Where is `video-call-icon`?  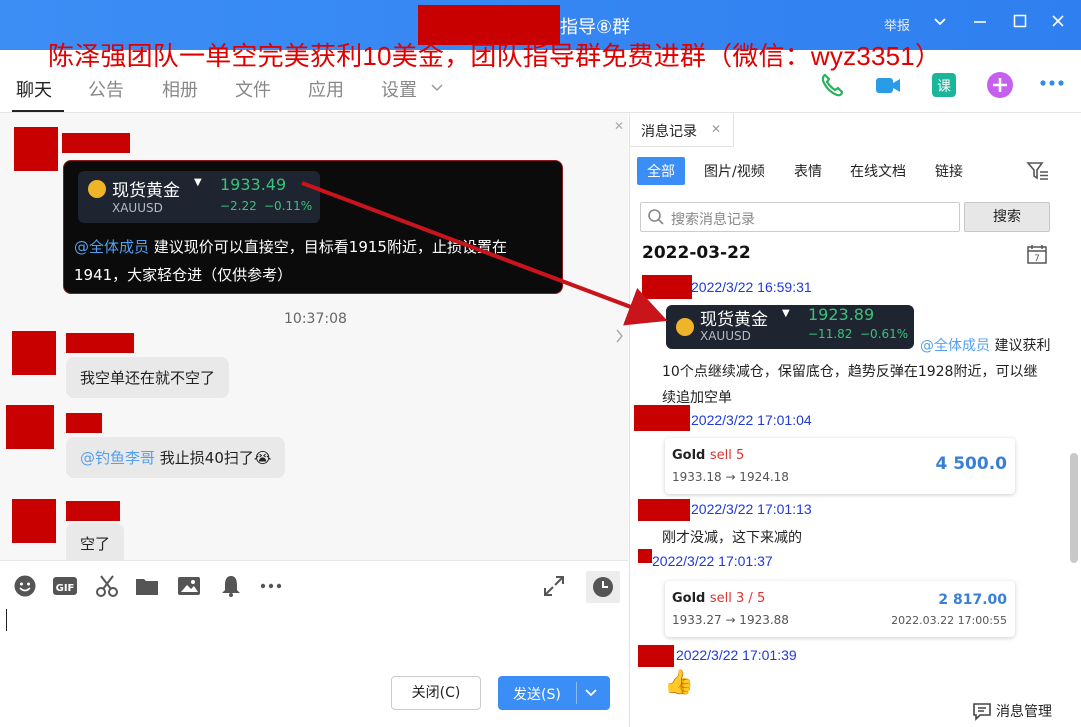
video-call-icon is located at coordinates (888, 85).